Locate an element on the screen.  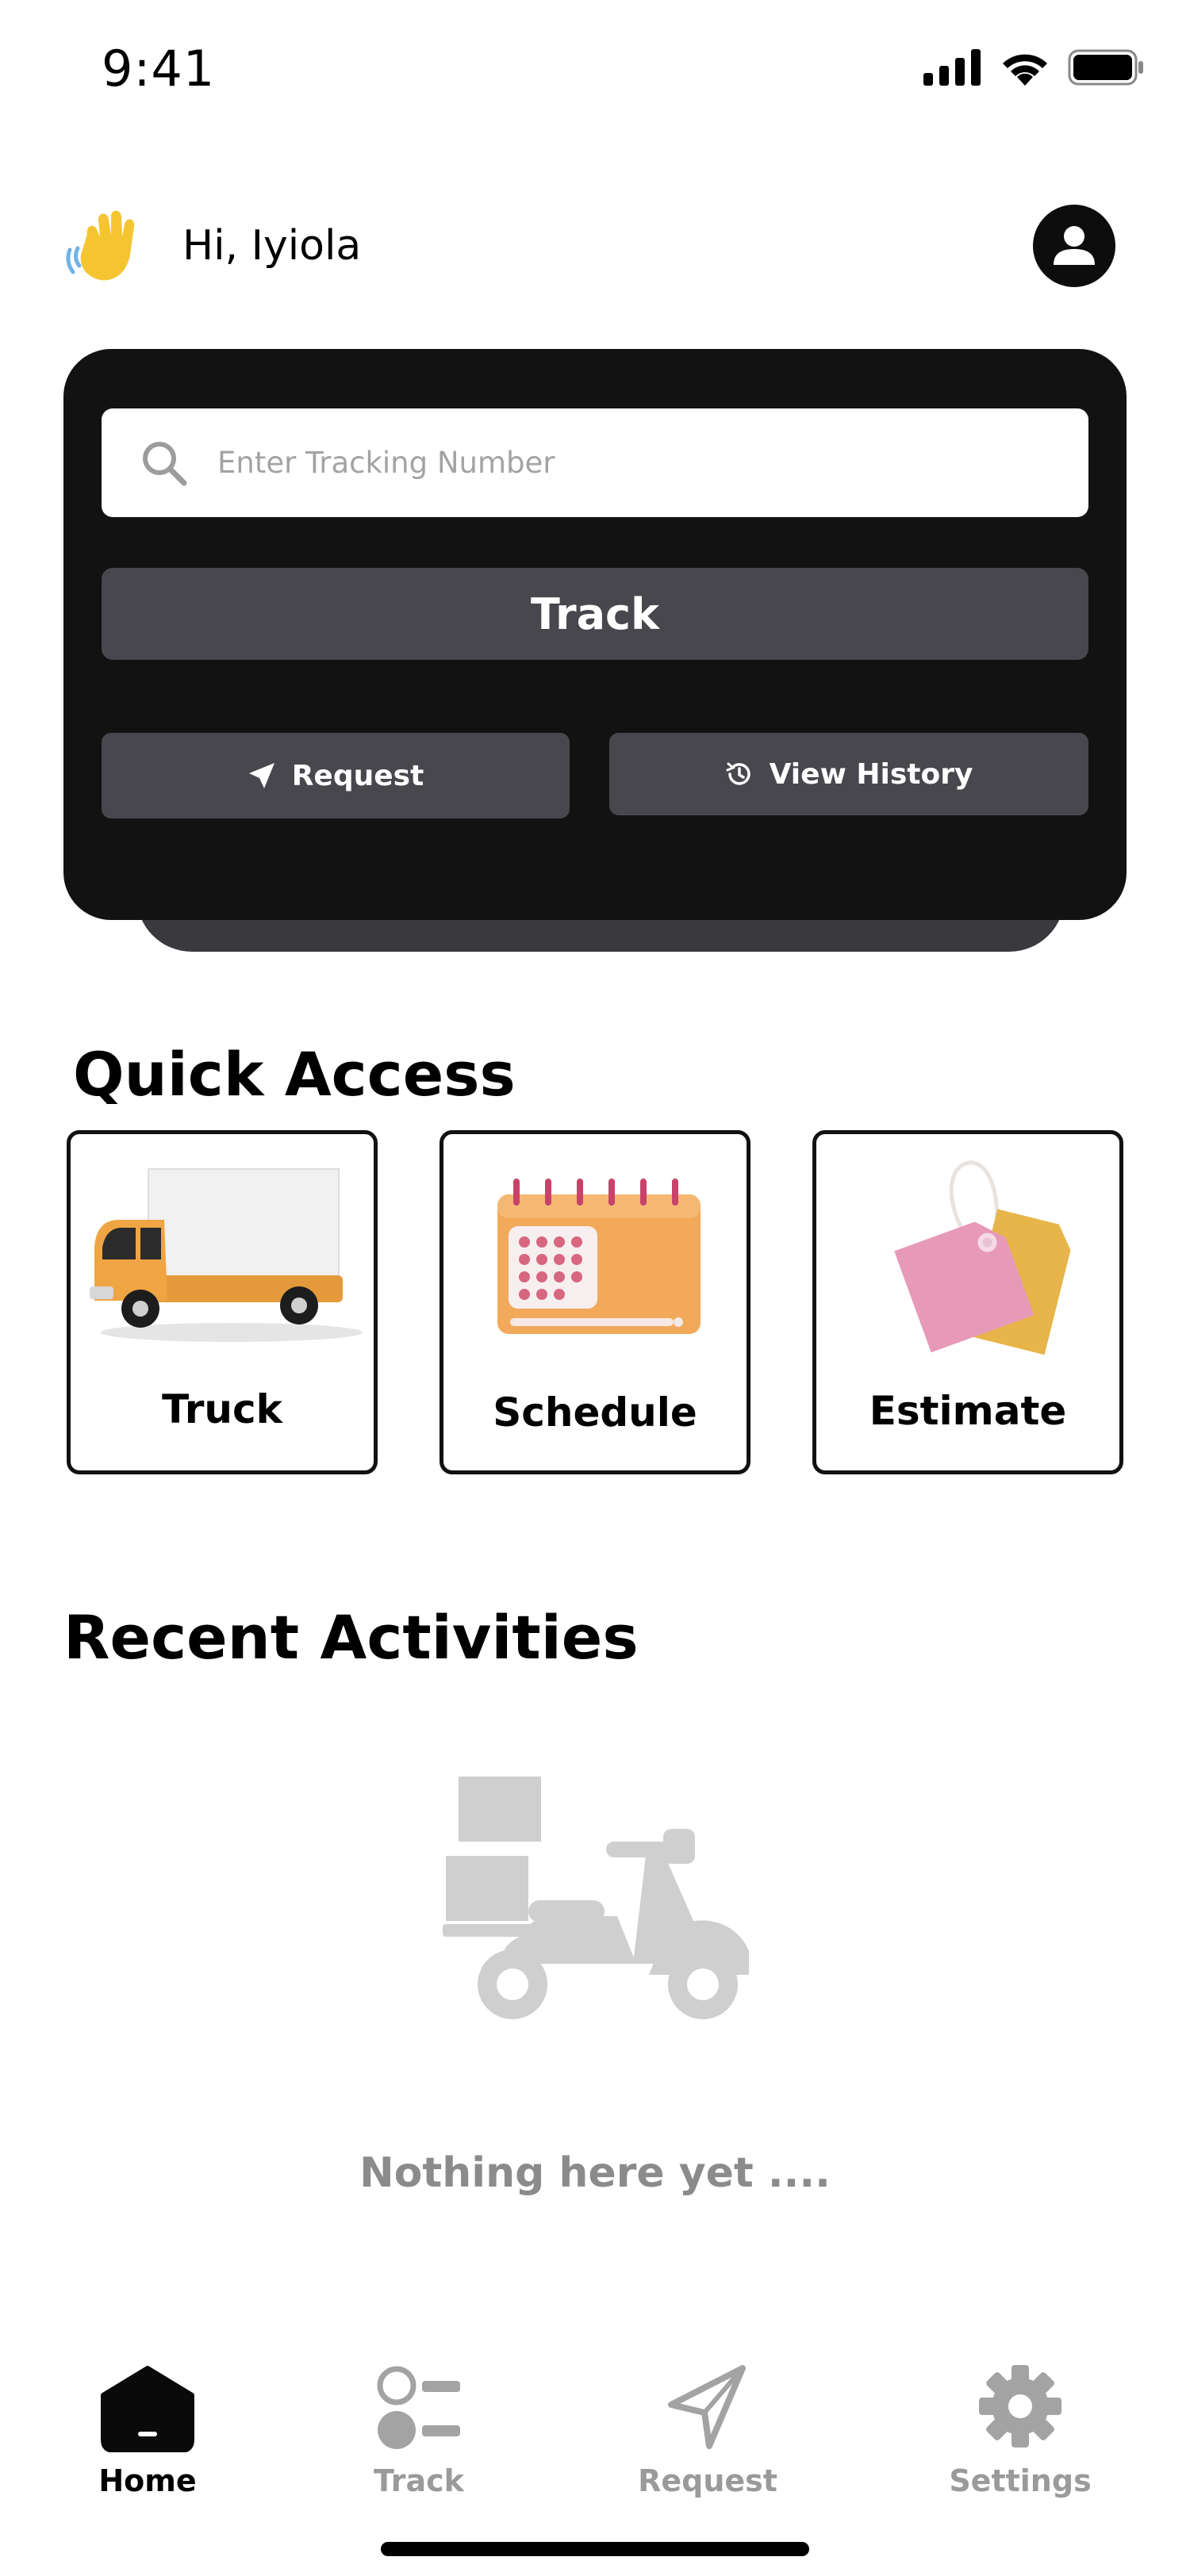
waving-hand-icon is located at coordinates (100, 245).